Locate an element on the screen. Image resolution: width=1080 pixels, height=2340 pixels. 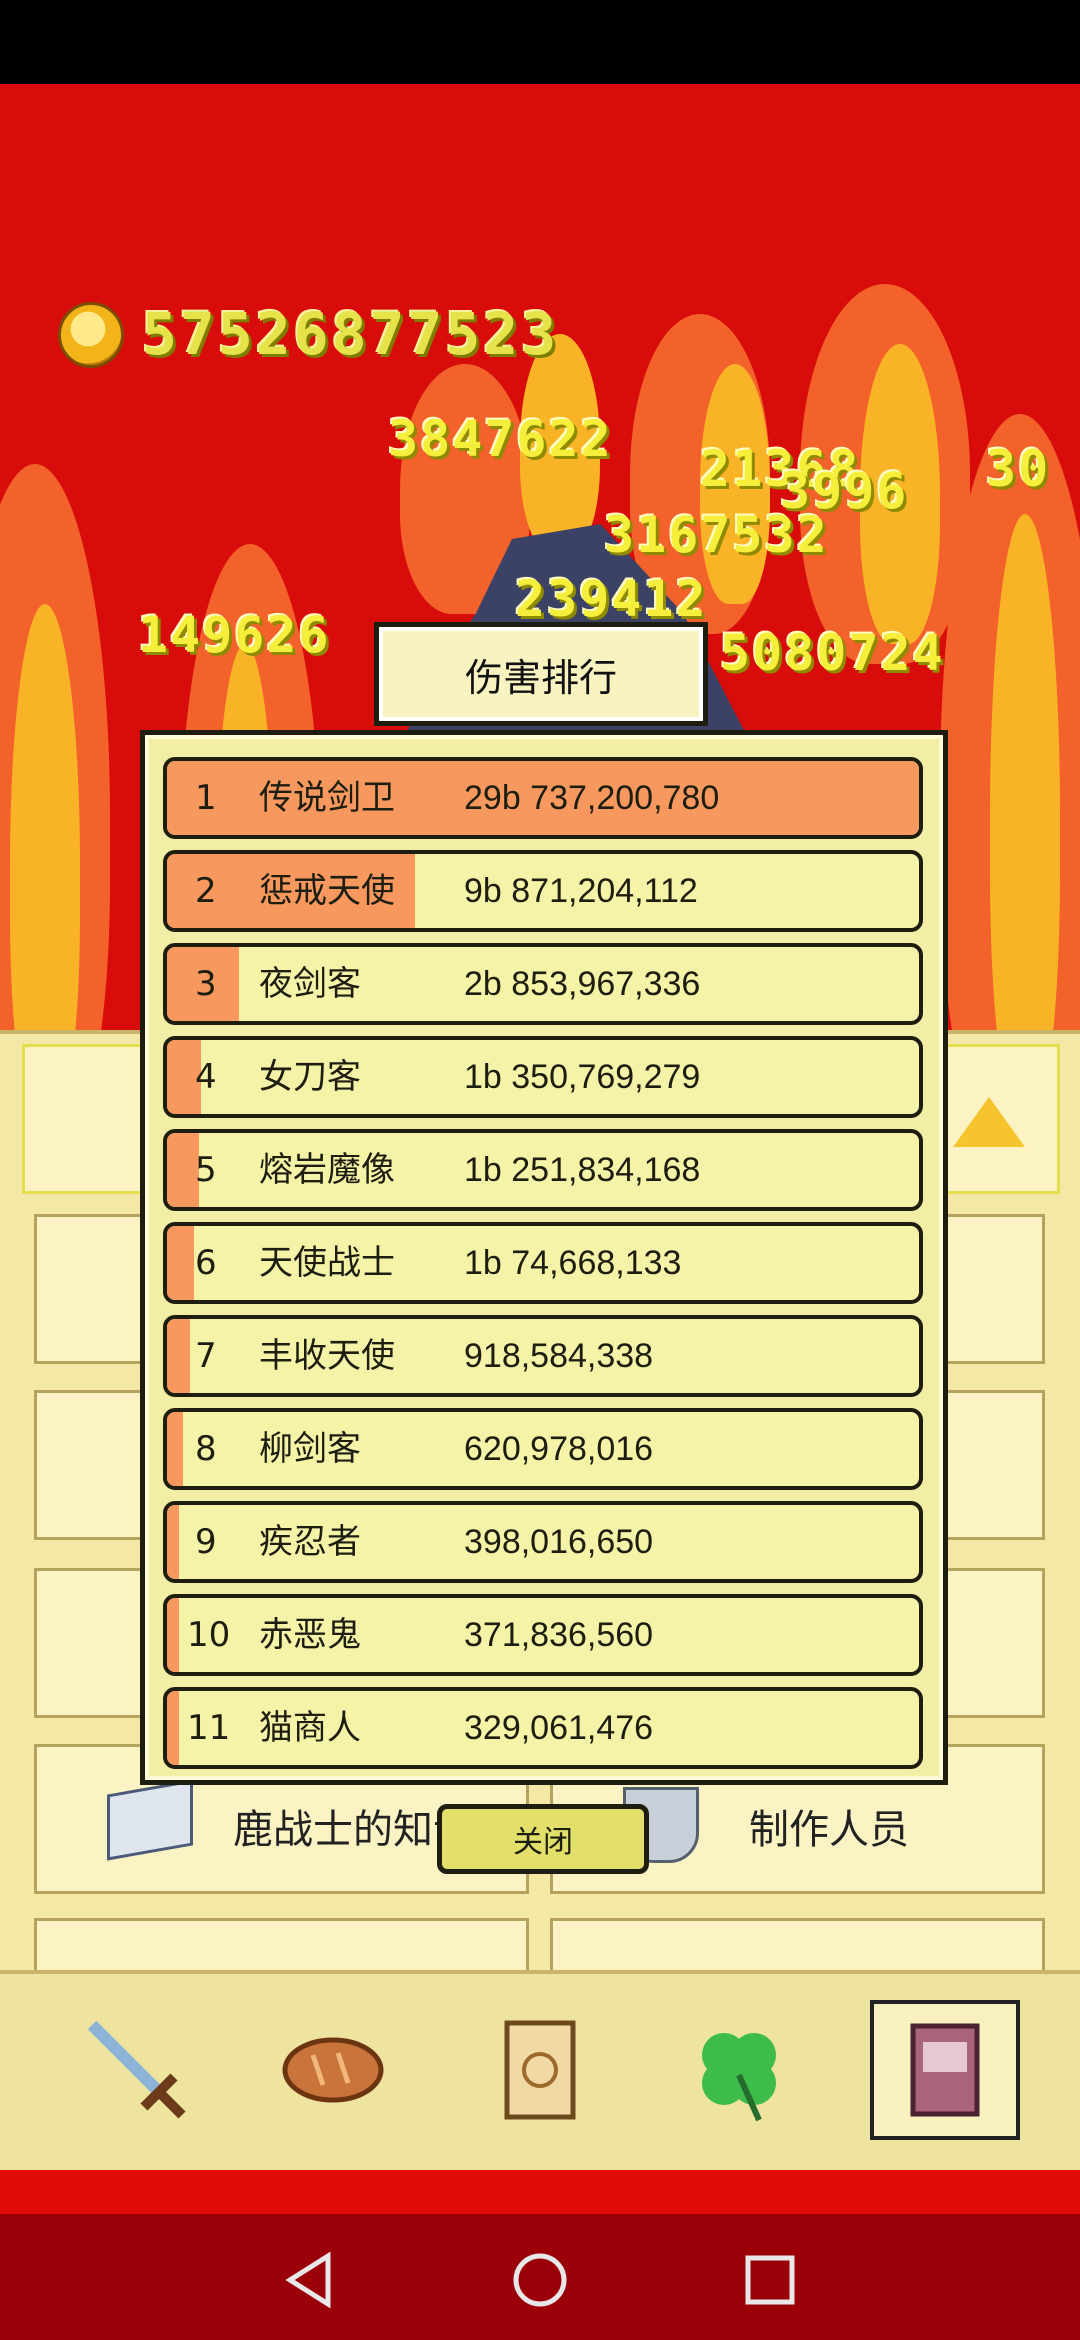
rank-number: 1 is located at coordinates (206, 798).